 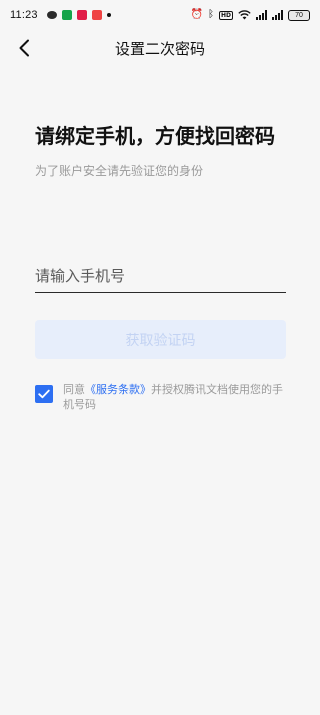 I want to click on page-title: 设置二次密码, so click(x=159, y=48).